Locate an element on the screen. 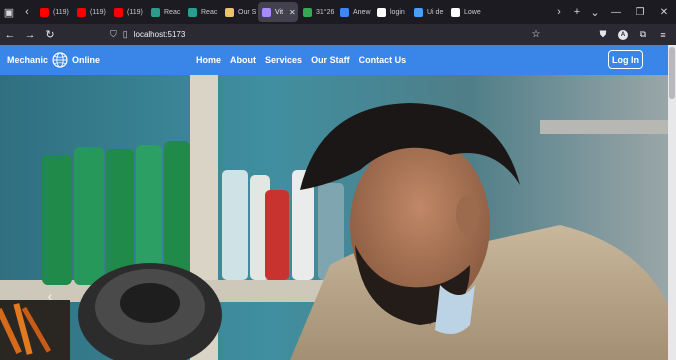 The image size is (676, 360). shield-icon is located at coordinates (418, 12).